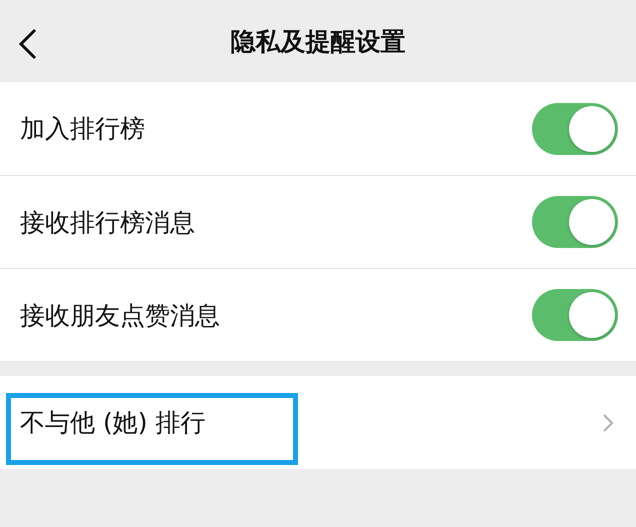 The image size is (636, 527). Describe the element at coordinates (107, 222) in the screenshot. I see `setting-label: 接收排行榜消息` at that location.